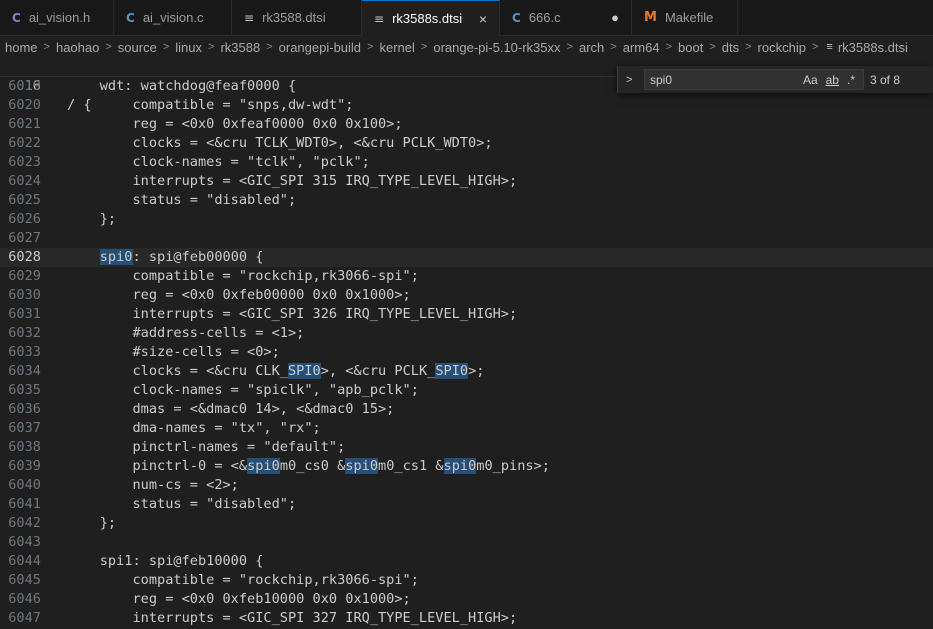 The width and height of the screenshot is (933, 629). I want to click on code-line: 6045 compatible = "rockchip,rk3066-spi";, so click(466, 580).